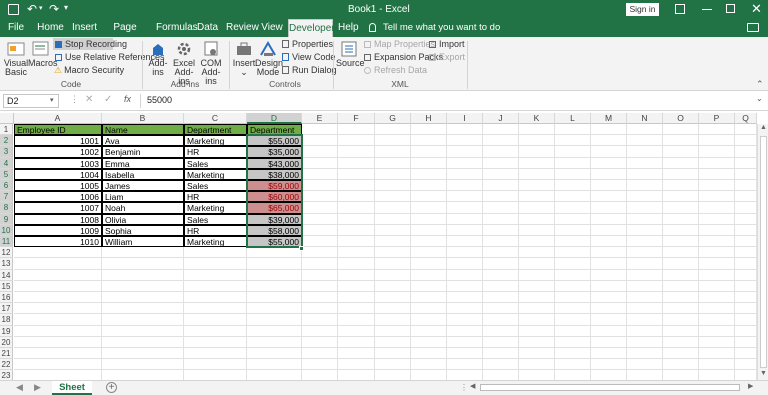  I want to click on column-header-a: A, so click(58, 118).